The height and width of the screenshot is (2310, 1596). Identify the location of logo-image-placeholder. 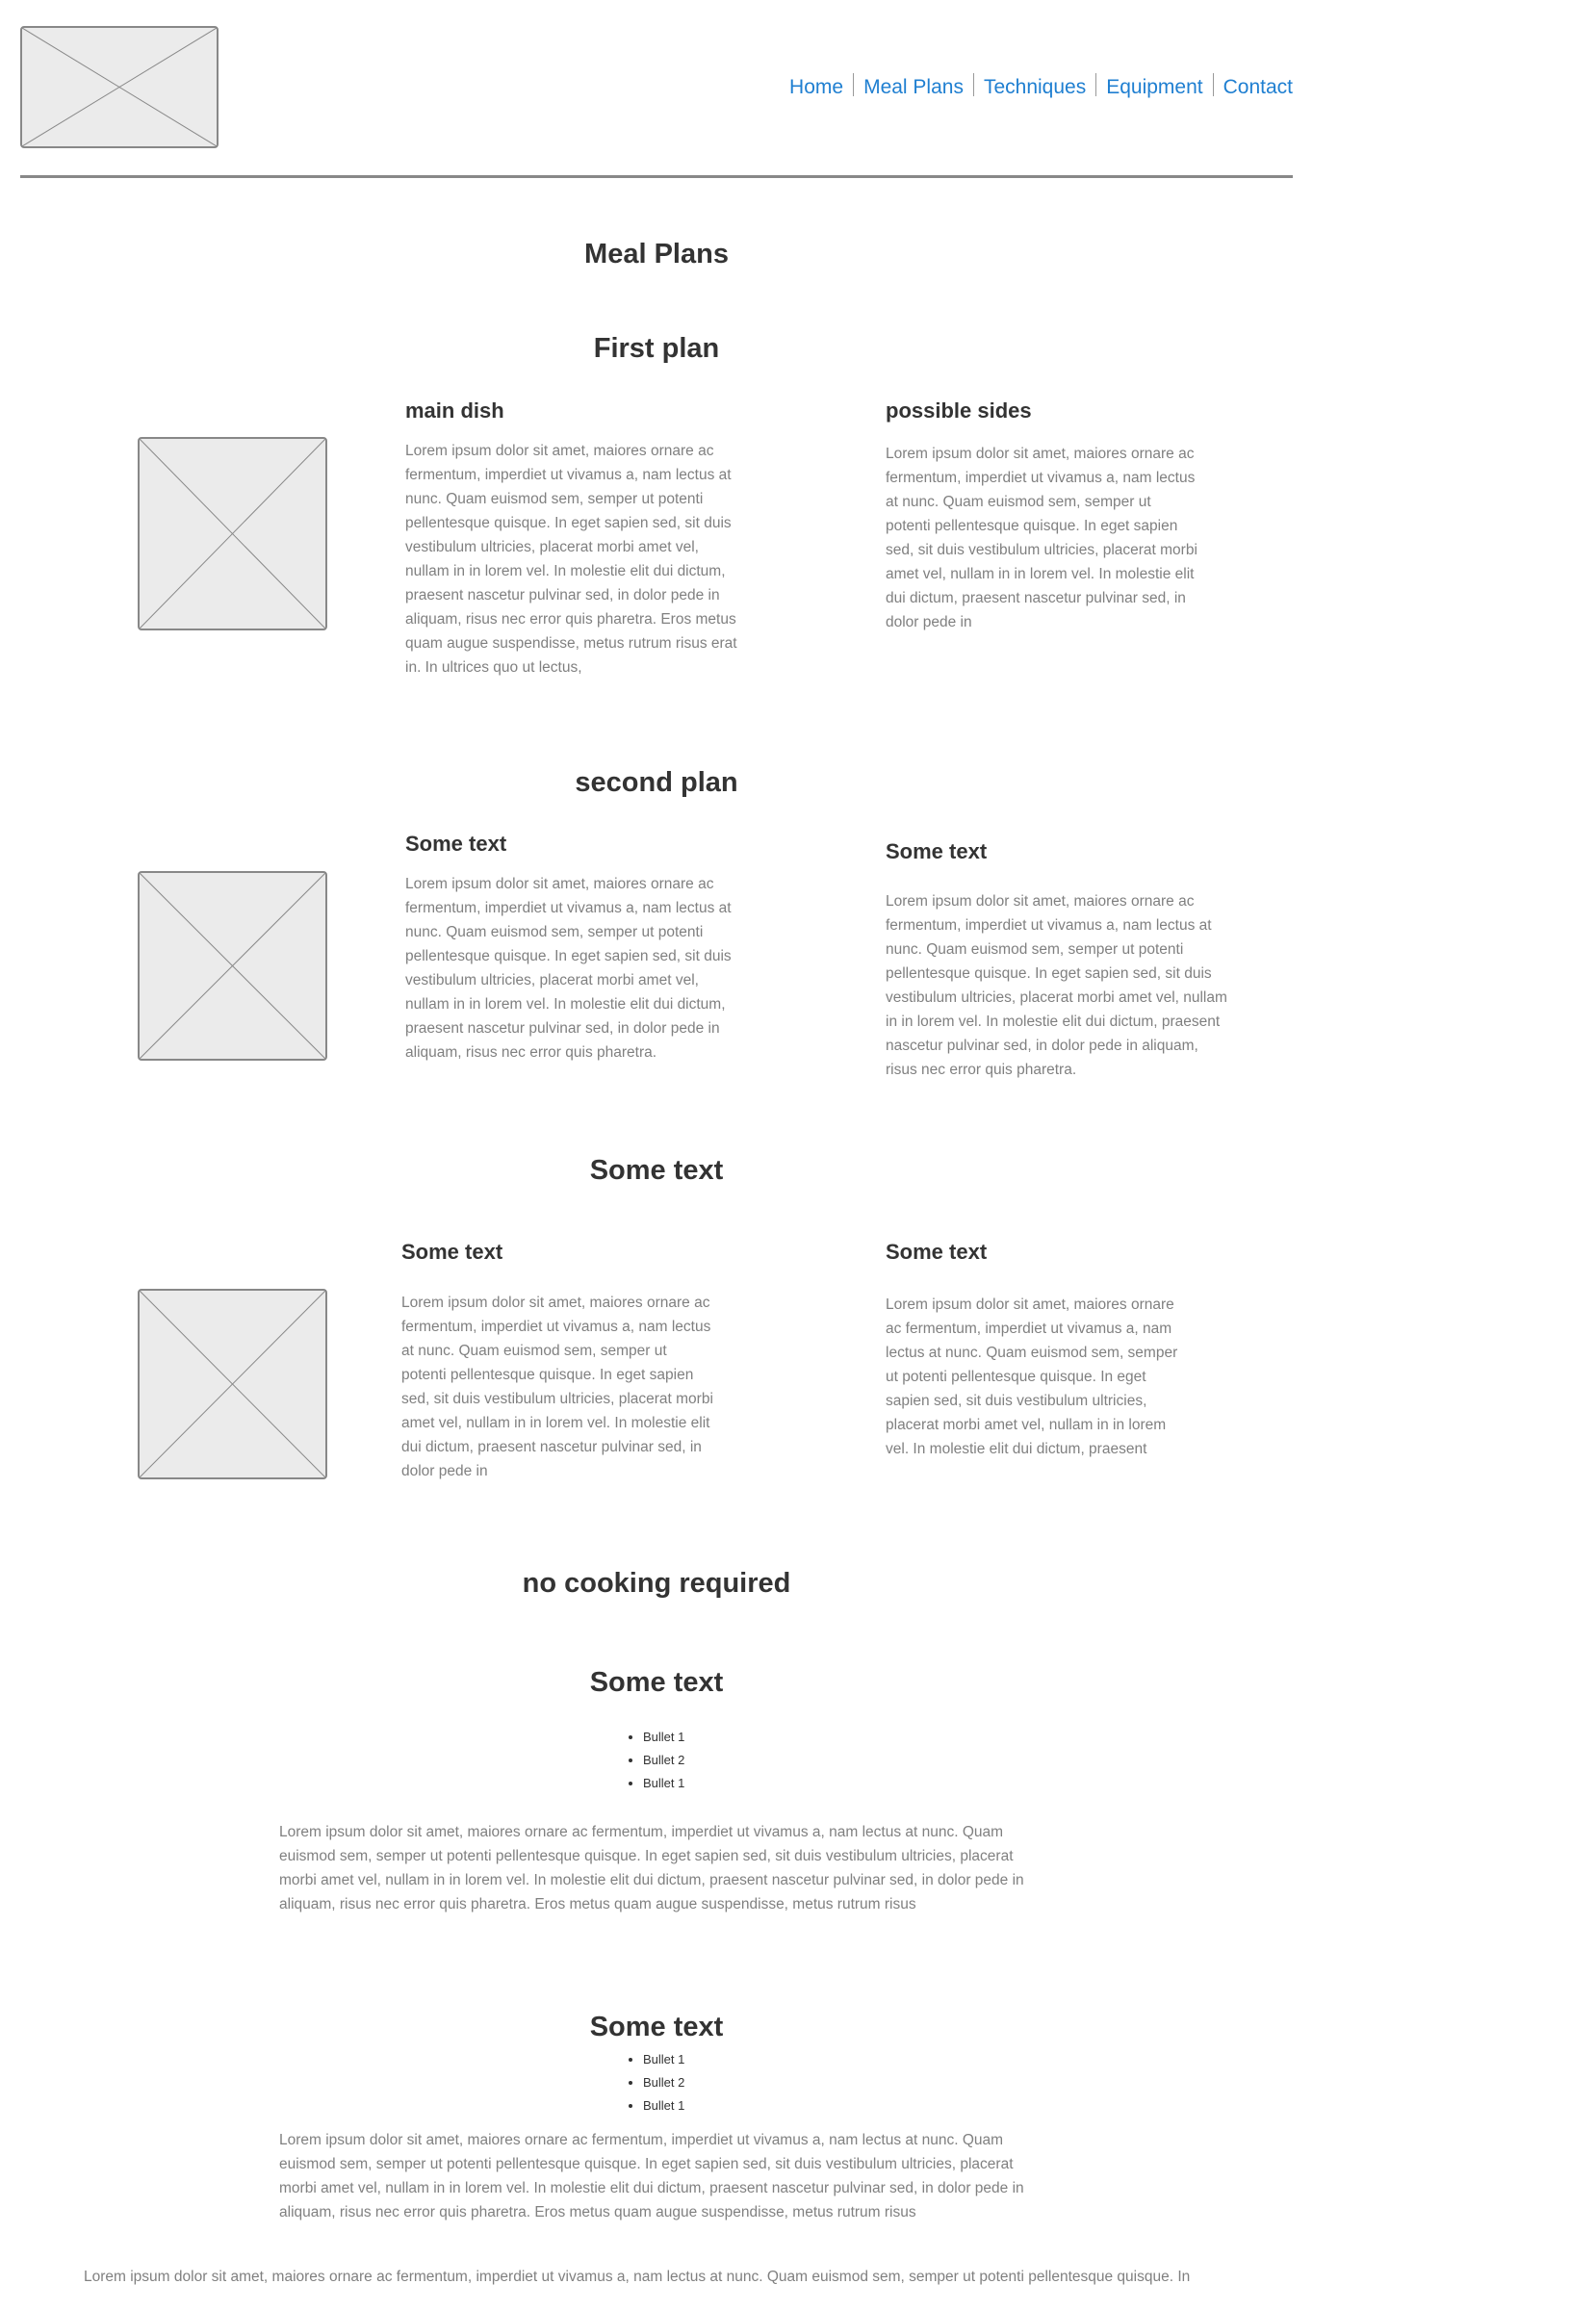
(120, 87).